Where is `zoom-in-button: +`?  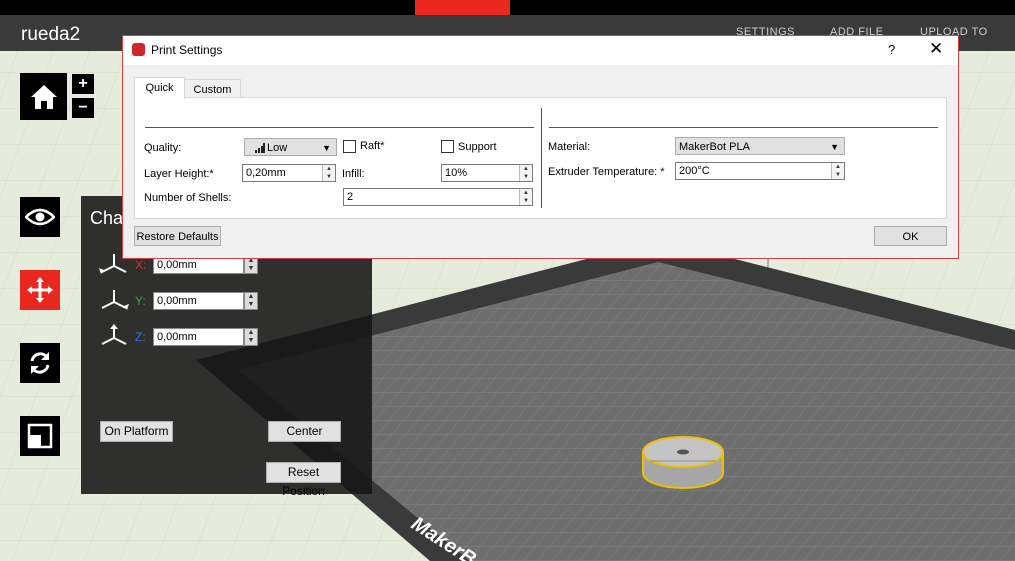
zoom-in-button: + is located at coordinates (83, 84).